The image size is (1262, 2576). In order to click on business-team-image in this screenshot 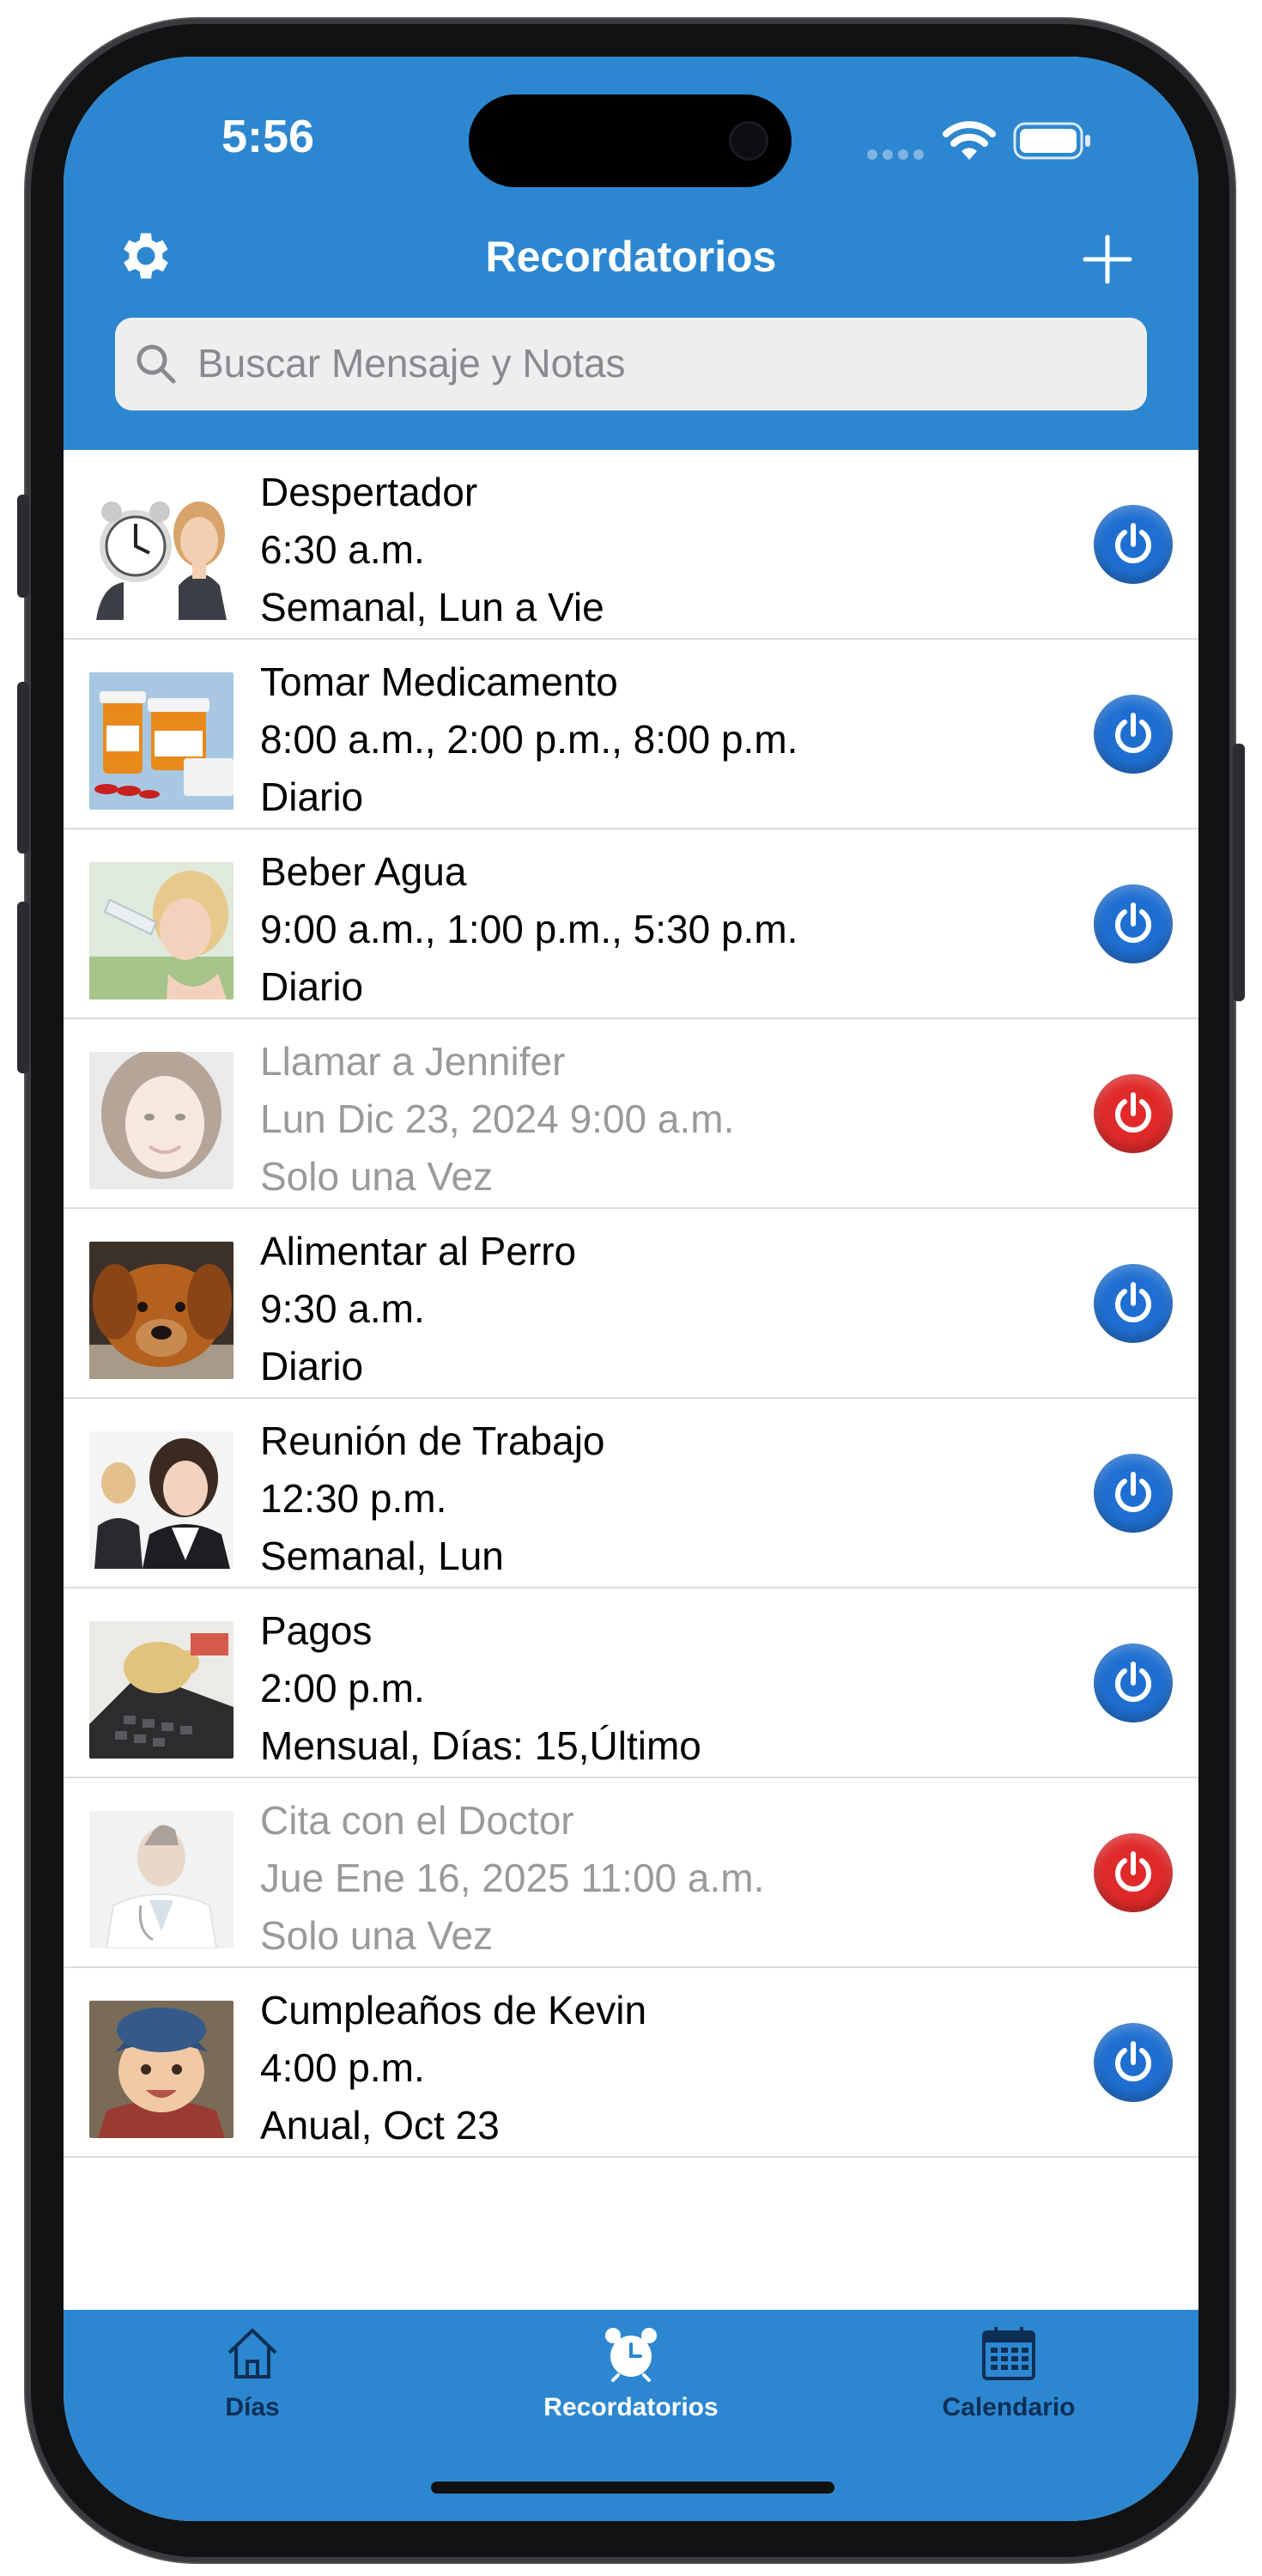, I will do `click(161, 1500)`.